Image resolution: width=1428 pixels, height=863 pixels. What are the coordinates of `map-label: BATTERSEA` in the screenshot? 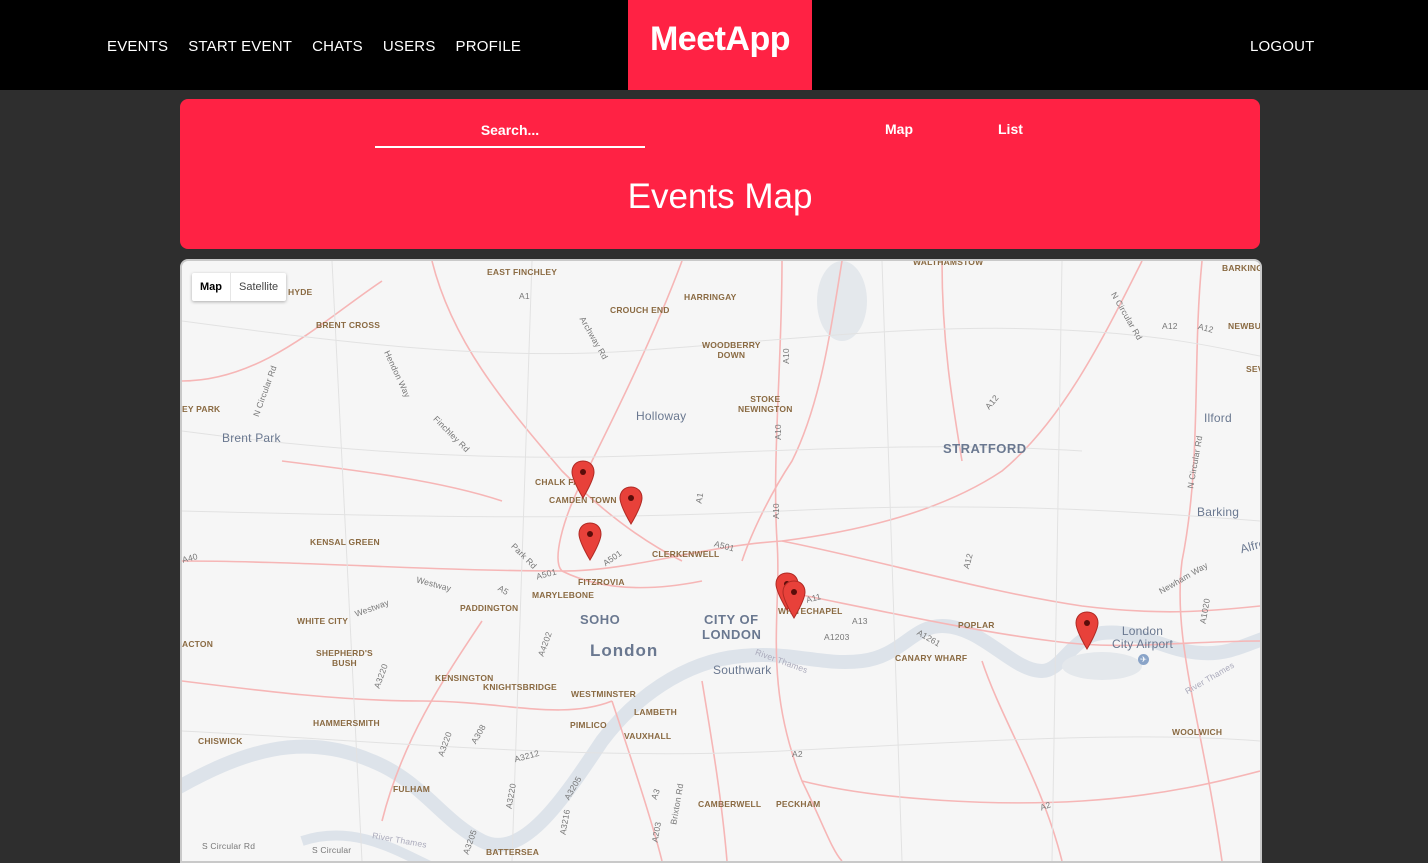 It's located at (513, 852).